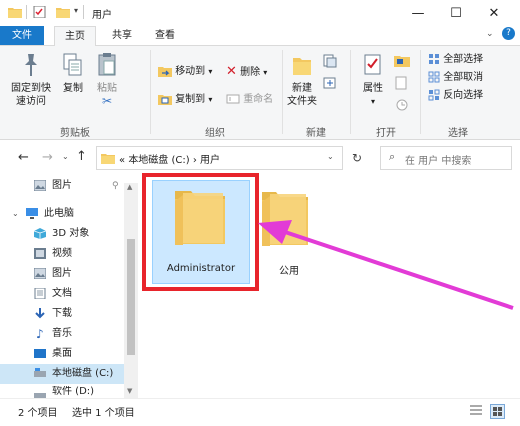 The height and width of the screenshot is (426, 520). What do you see at coordinates (434, 95) in the screenshot?
I see `invert-selection-icon` at bounding box center [434, 95].